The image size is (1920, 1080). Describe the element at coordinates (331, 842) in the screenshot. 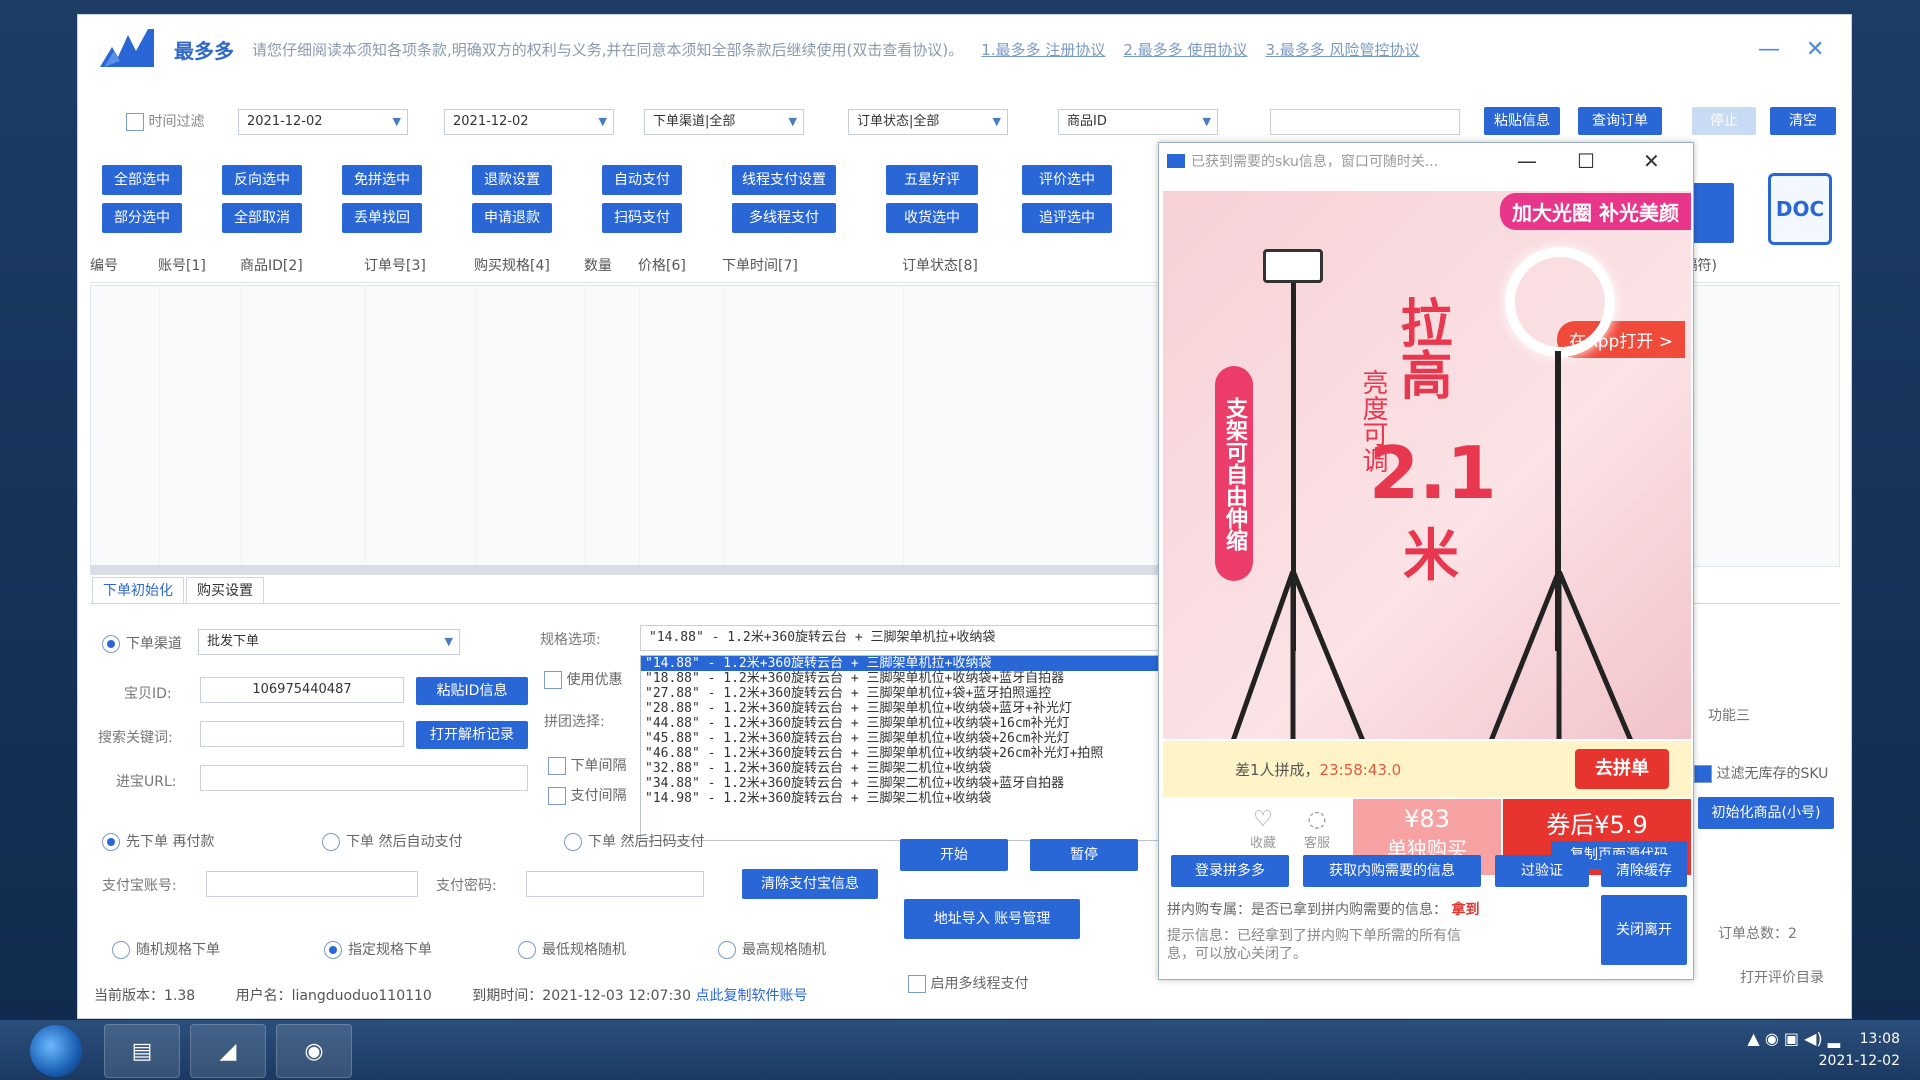

I see `auto-pay-radio` at that location.